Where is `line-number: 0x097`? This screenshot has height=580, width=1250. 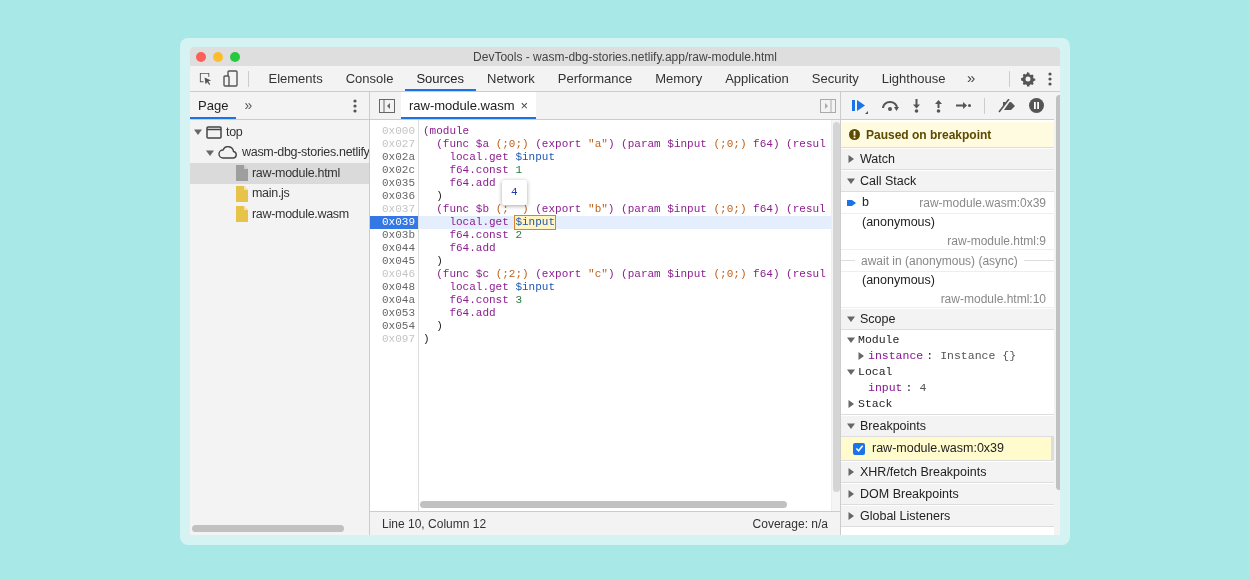 line-number: 0x097 is located at coordinates (398, 339).